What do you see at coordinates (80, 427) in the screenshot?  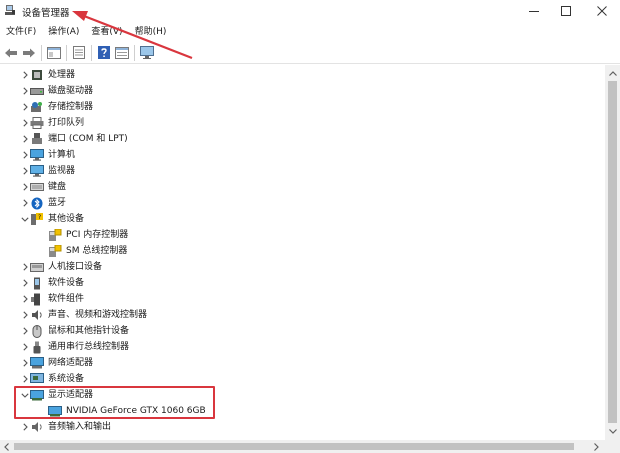 I see `tree-item-label: 音频输入和输出` at bounding box center [80, 427].